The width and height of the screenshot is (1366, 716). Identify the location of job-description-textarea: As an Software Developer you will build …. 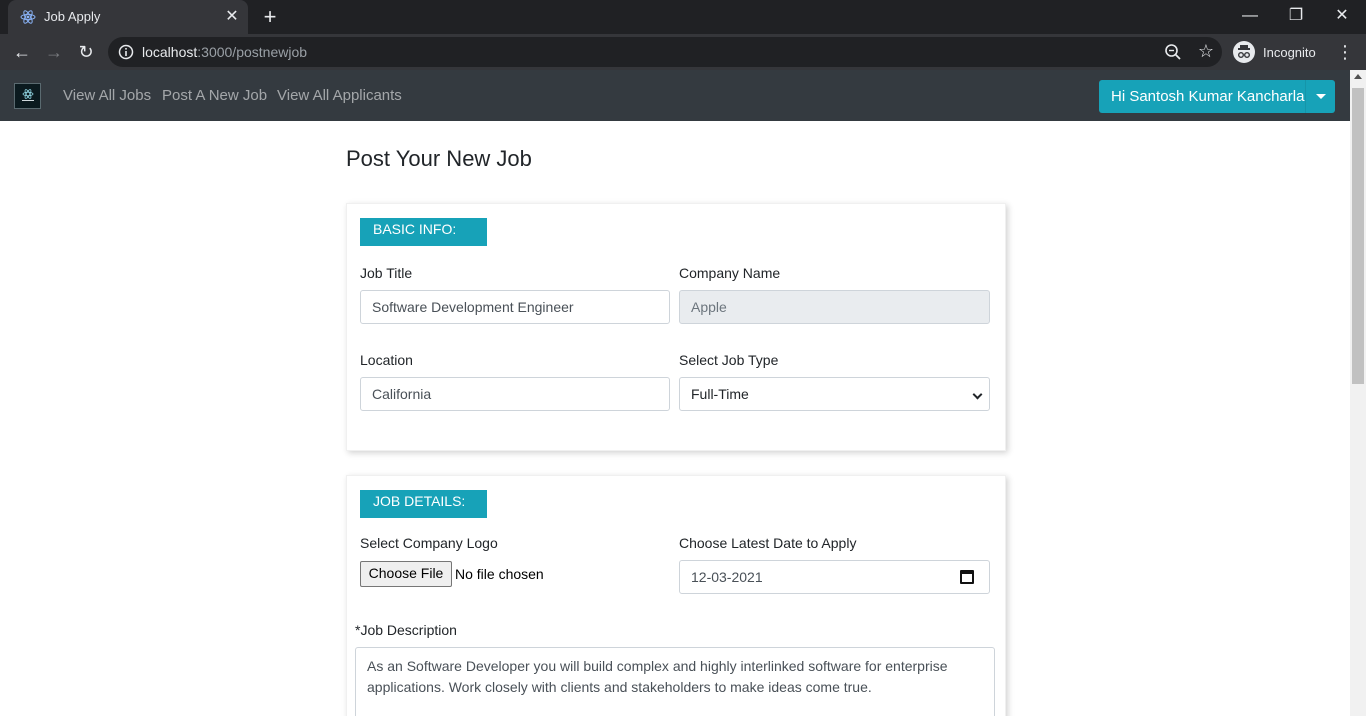
(675, 681).